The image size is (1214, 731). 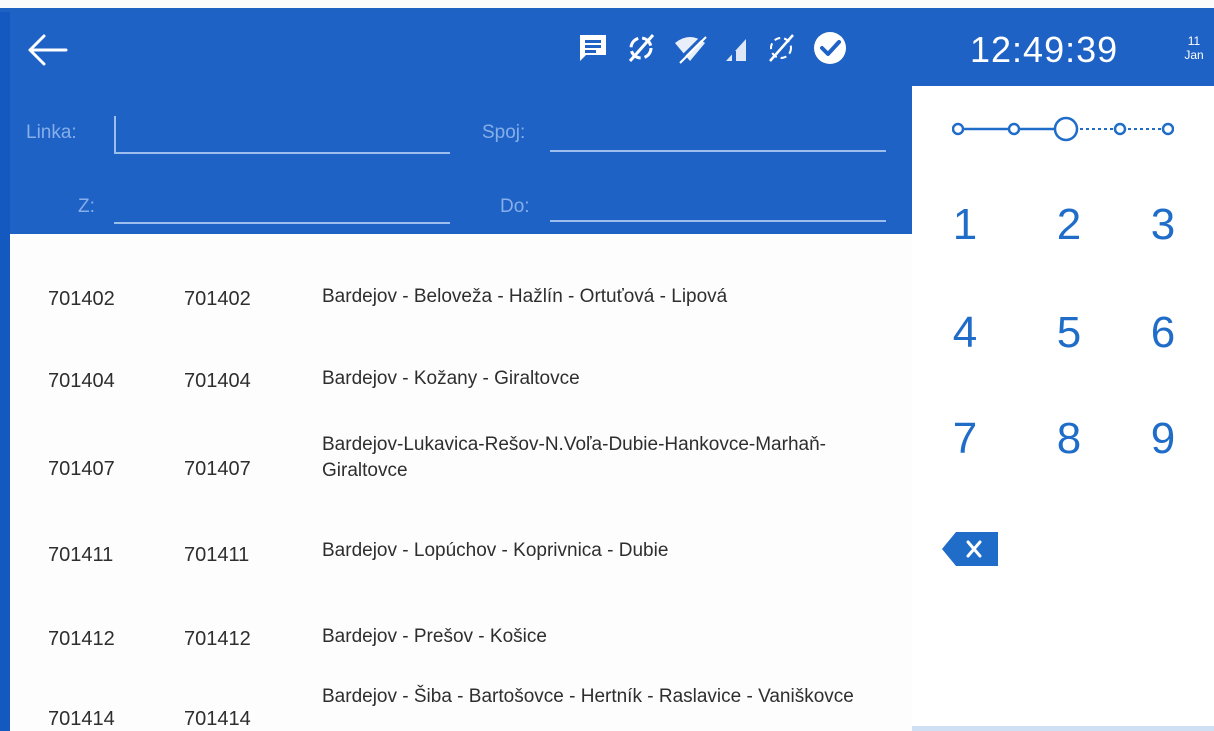 What do you see at coordinates (217, 555) in the screenshot?
I see `route-line: 701411` at bounding box center [217, 555].